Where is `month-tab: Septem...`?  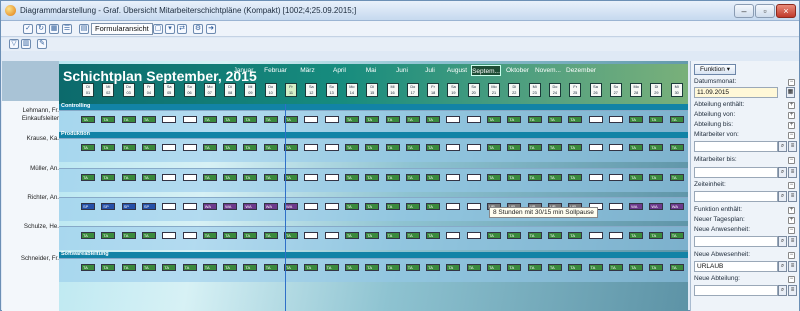
month-tab: Septem... is located at coordinates (486, 70).